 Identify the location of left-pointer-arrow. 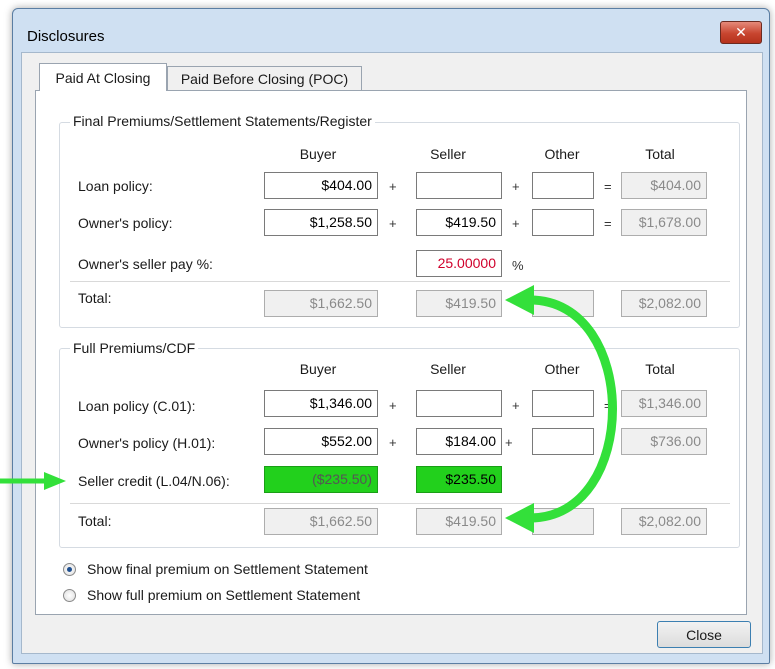
(33, 481).